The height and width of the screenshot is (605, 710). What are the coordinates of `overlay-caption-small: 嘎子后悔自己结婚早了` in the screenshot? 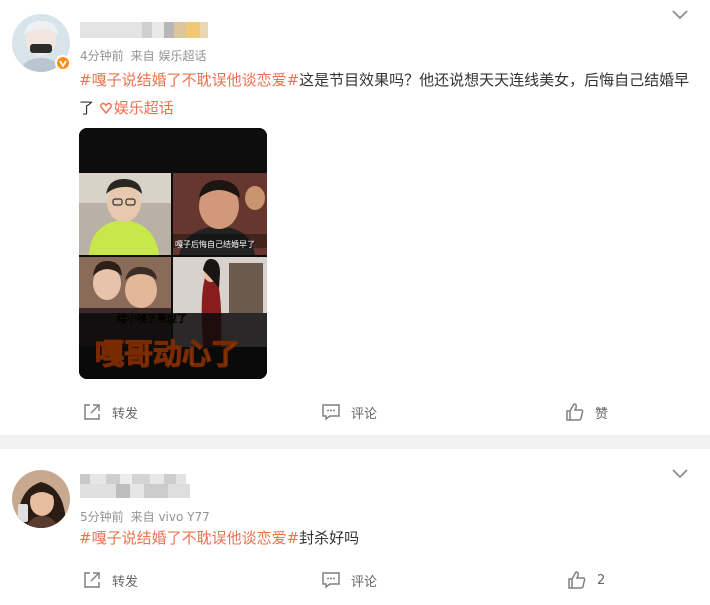 It's located at (215, 244).